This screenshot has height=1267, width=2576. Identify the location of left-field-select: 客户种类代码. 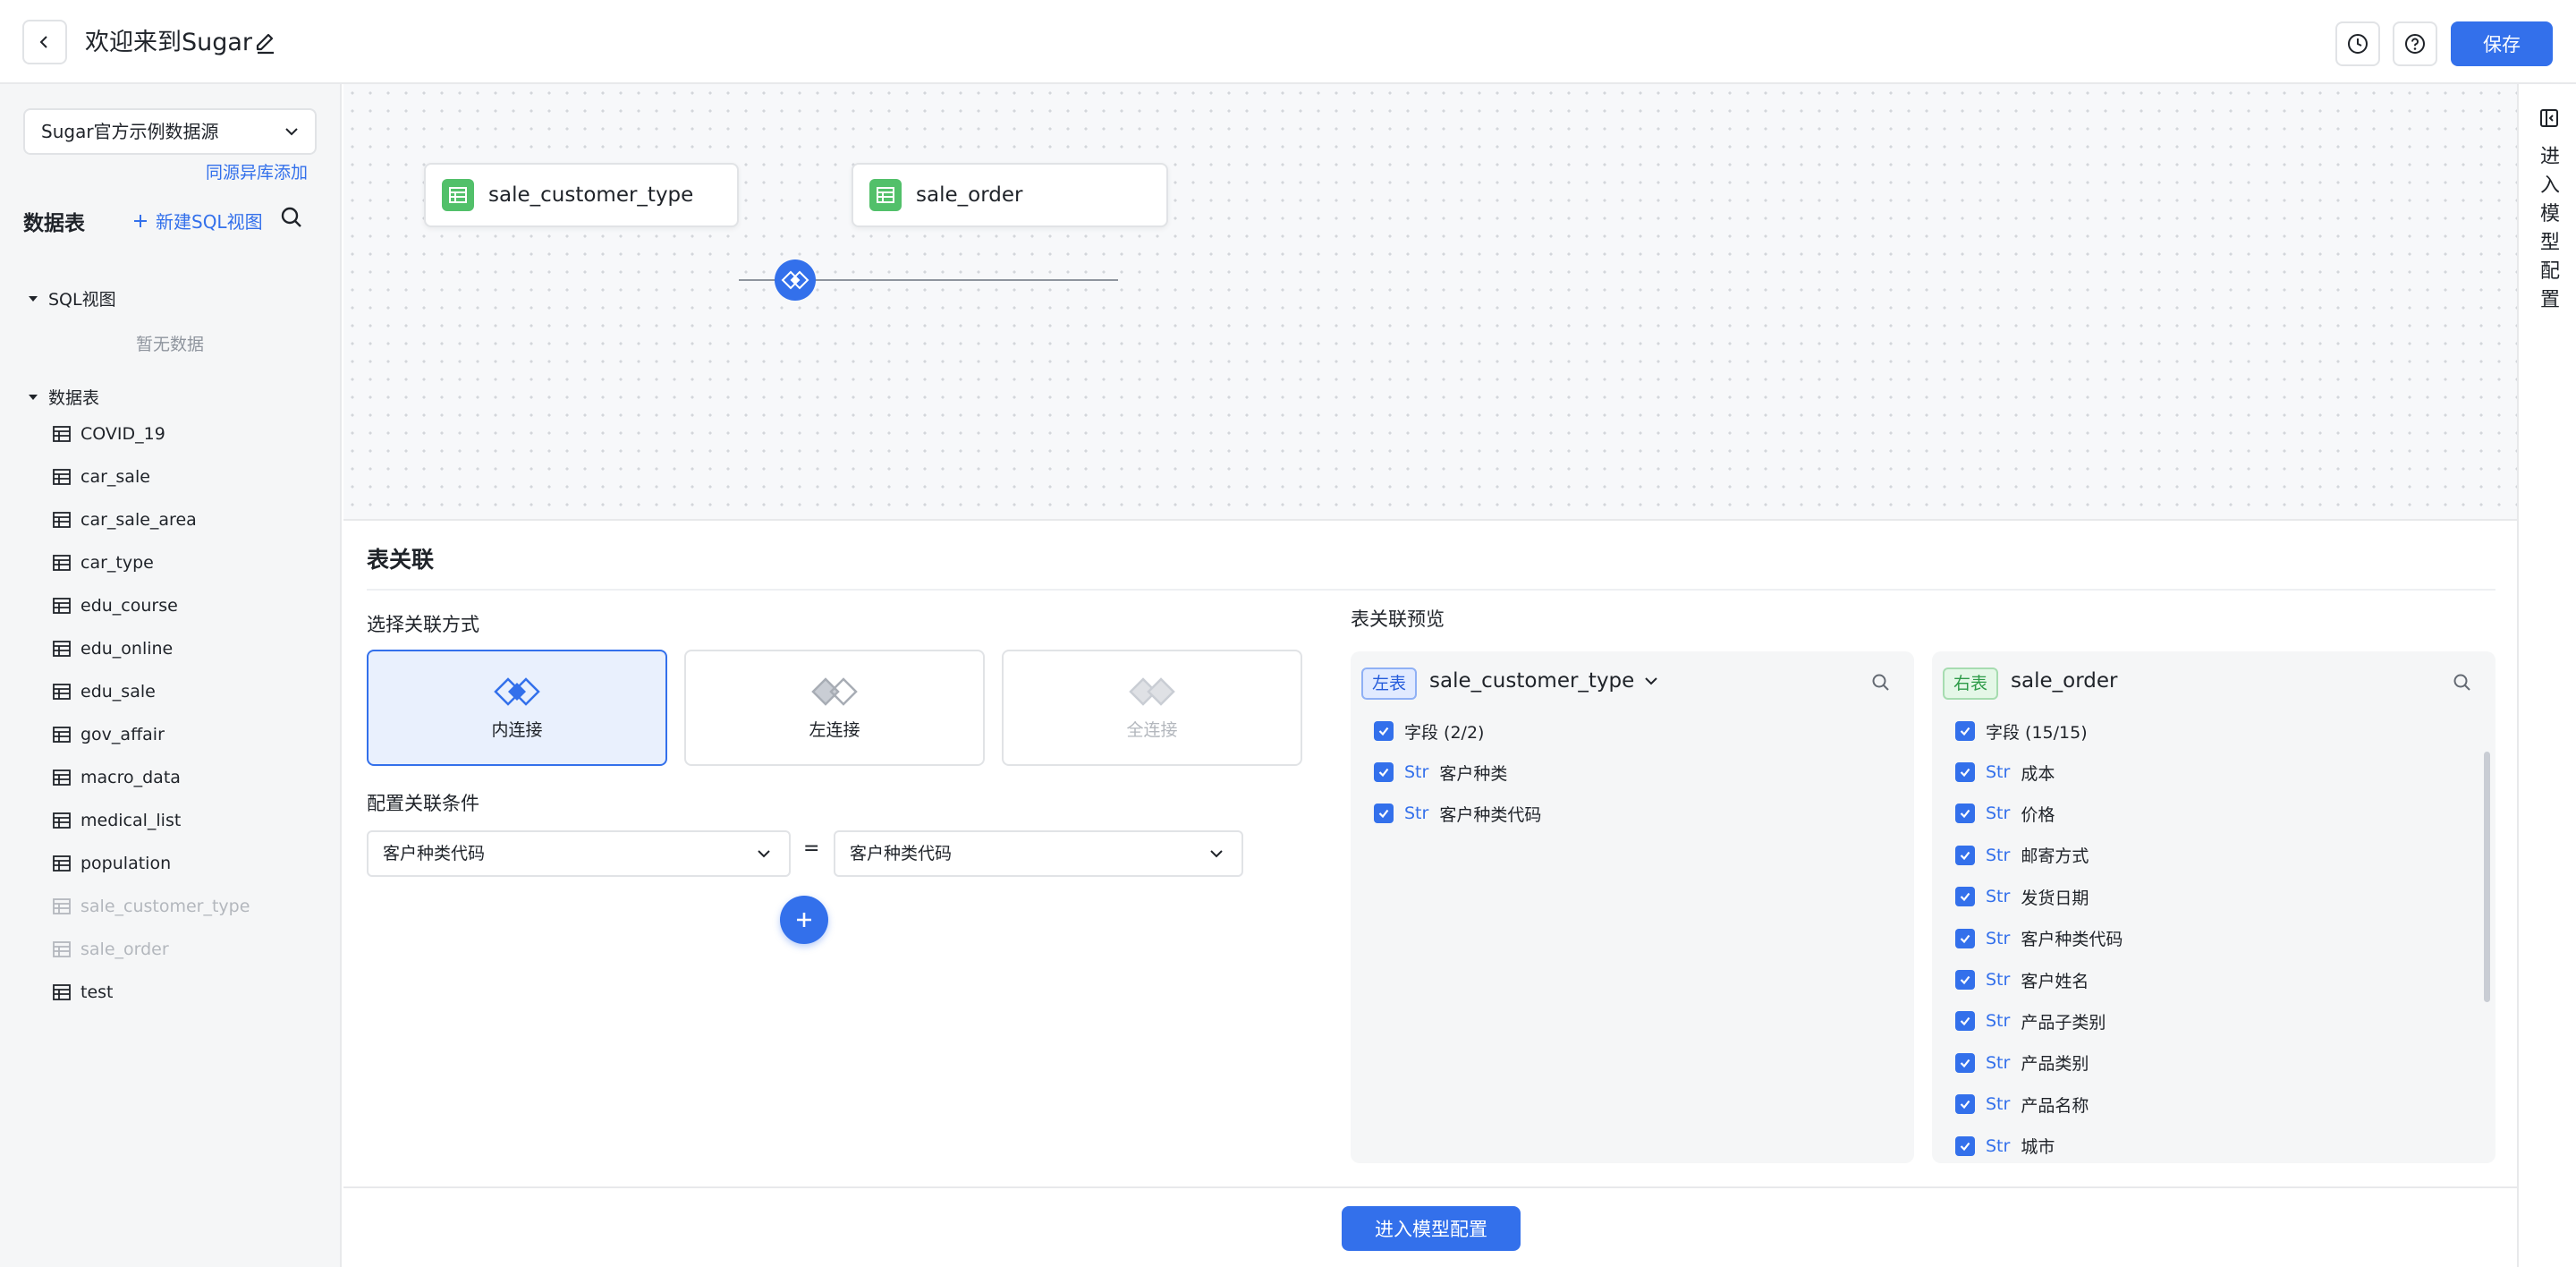
(579, 854).